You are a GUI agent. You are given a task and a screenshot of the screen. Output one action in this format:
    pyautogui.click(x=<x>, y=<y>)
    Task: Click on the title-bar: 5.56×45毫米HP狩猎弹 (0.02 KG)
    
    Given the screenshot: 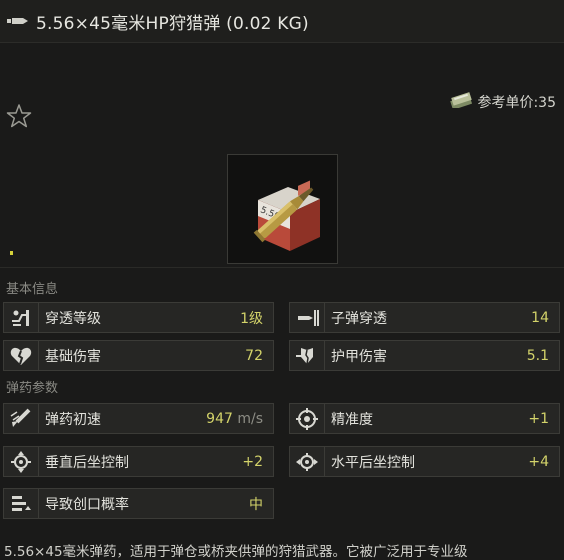 What is the action you would take?
    pyautogui.click(x=282, y=21)
    